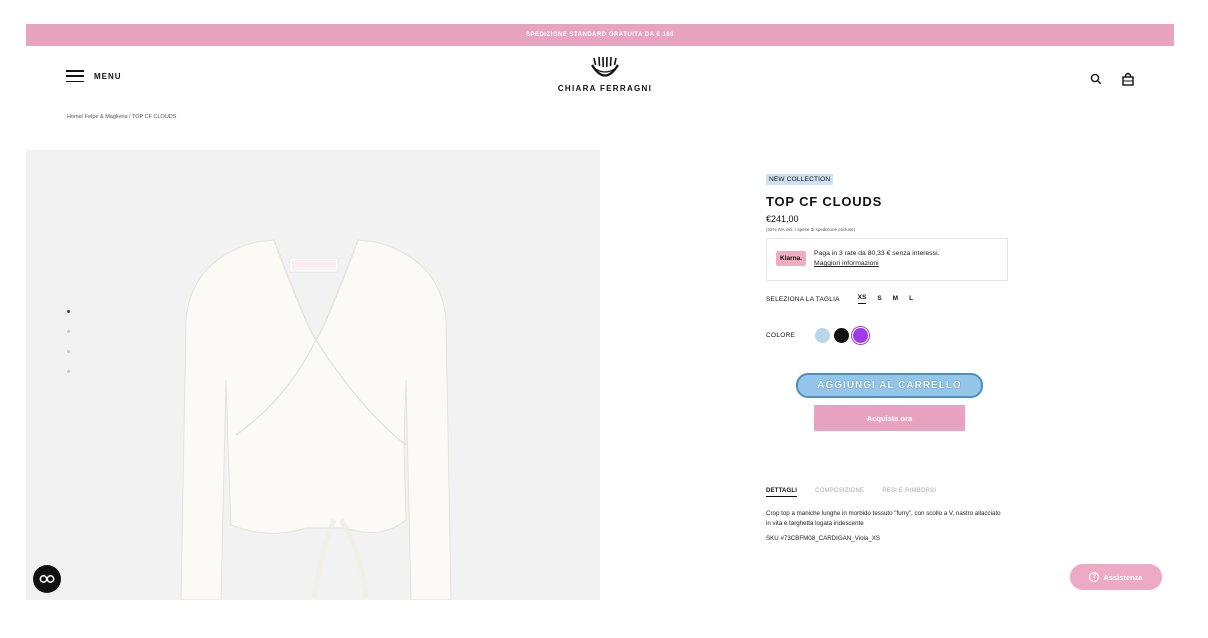 Image resolution: width=1208 pixels, height=638 pixels. I want to click on buy-now-button: Acquista ora, so click(889, 418).